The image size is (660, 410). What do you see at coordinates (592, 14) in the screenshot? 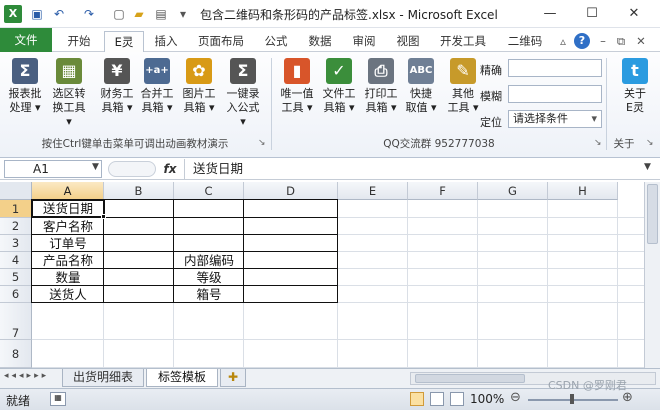
I see `maximize-button: ☐` at bounding box center [592, 14].